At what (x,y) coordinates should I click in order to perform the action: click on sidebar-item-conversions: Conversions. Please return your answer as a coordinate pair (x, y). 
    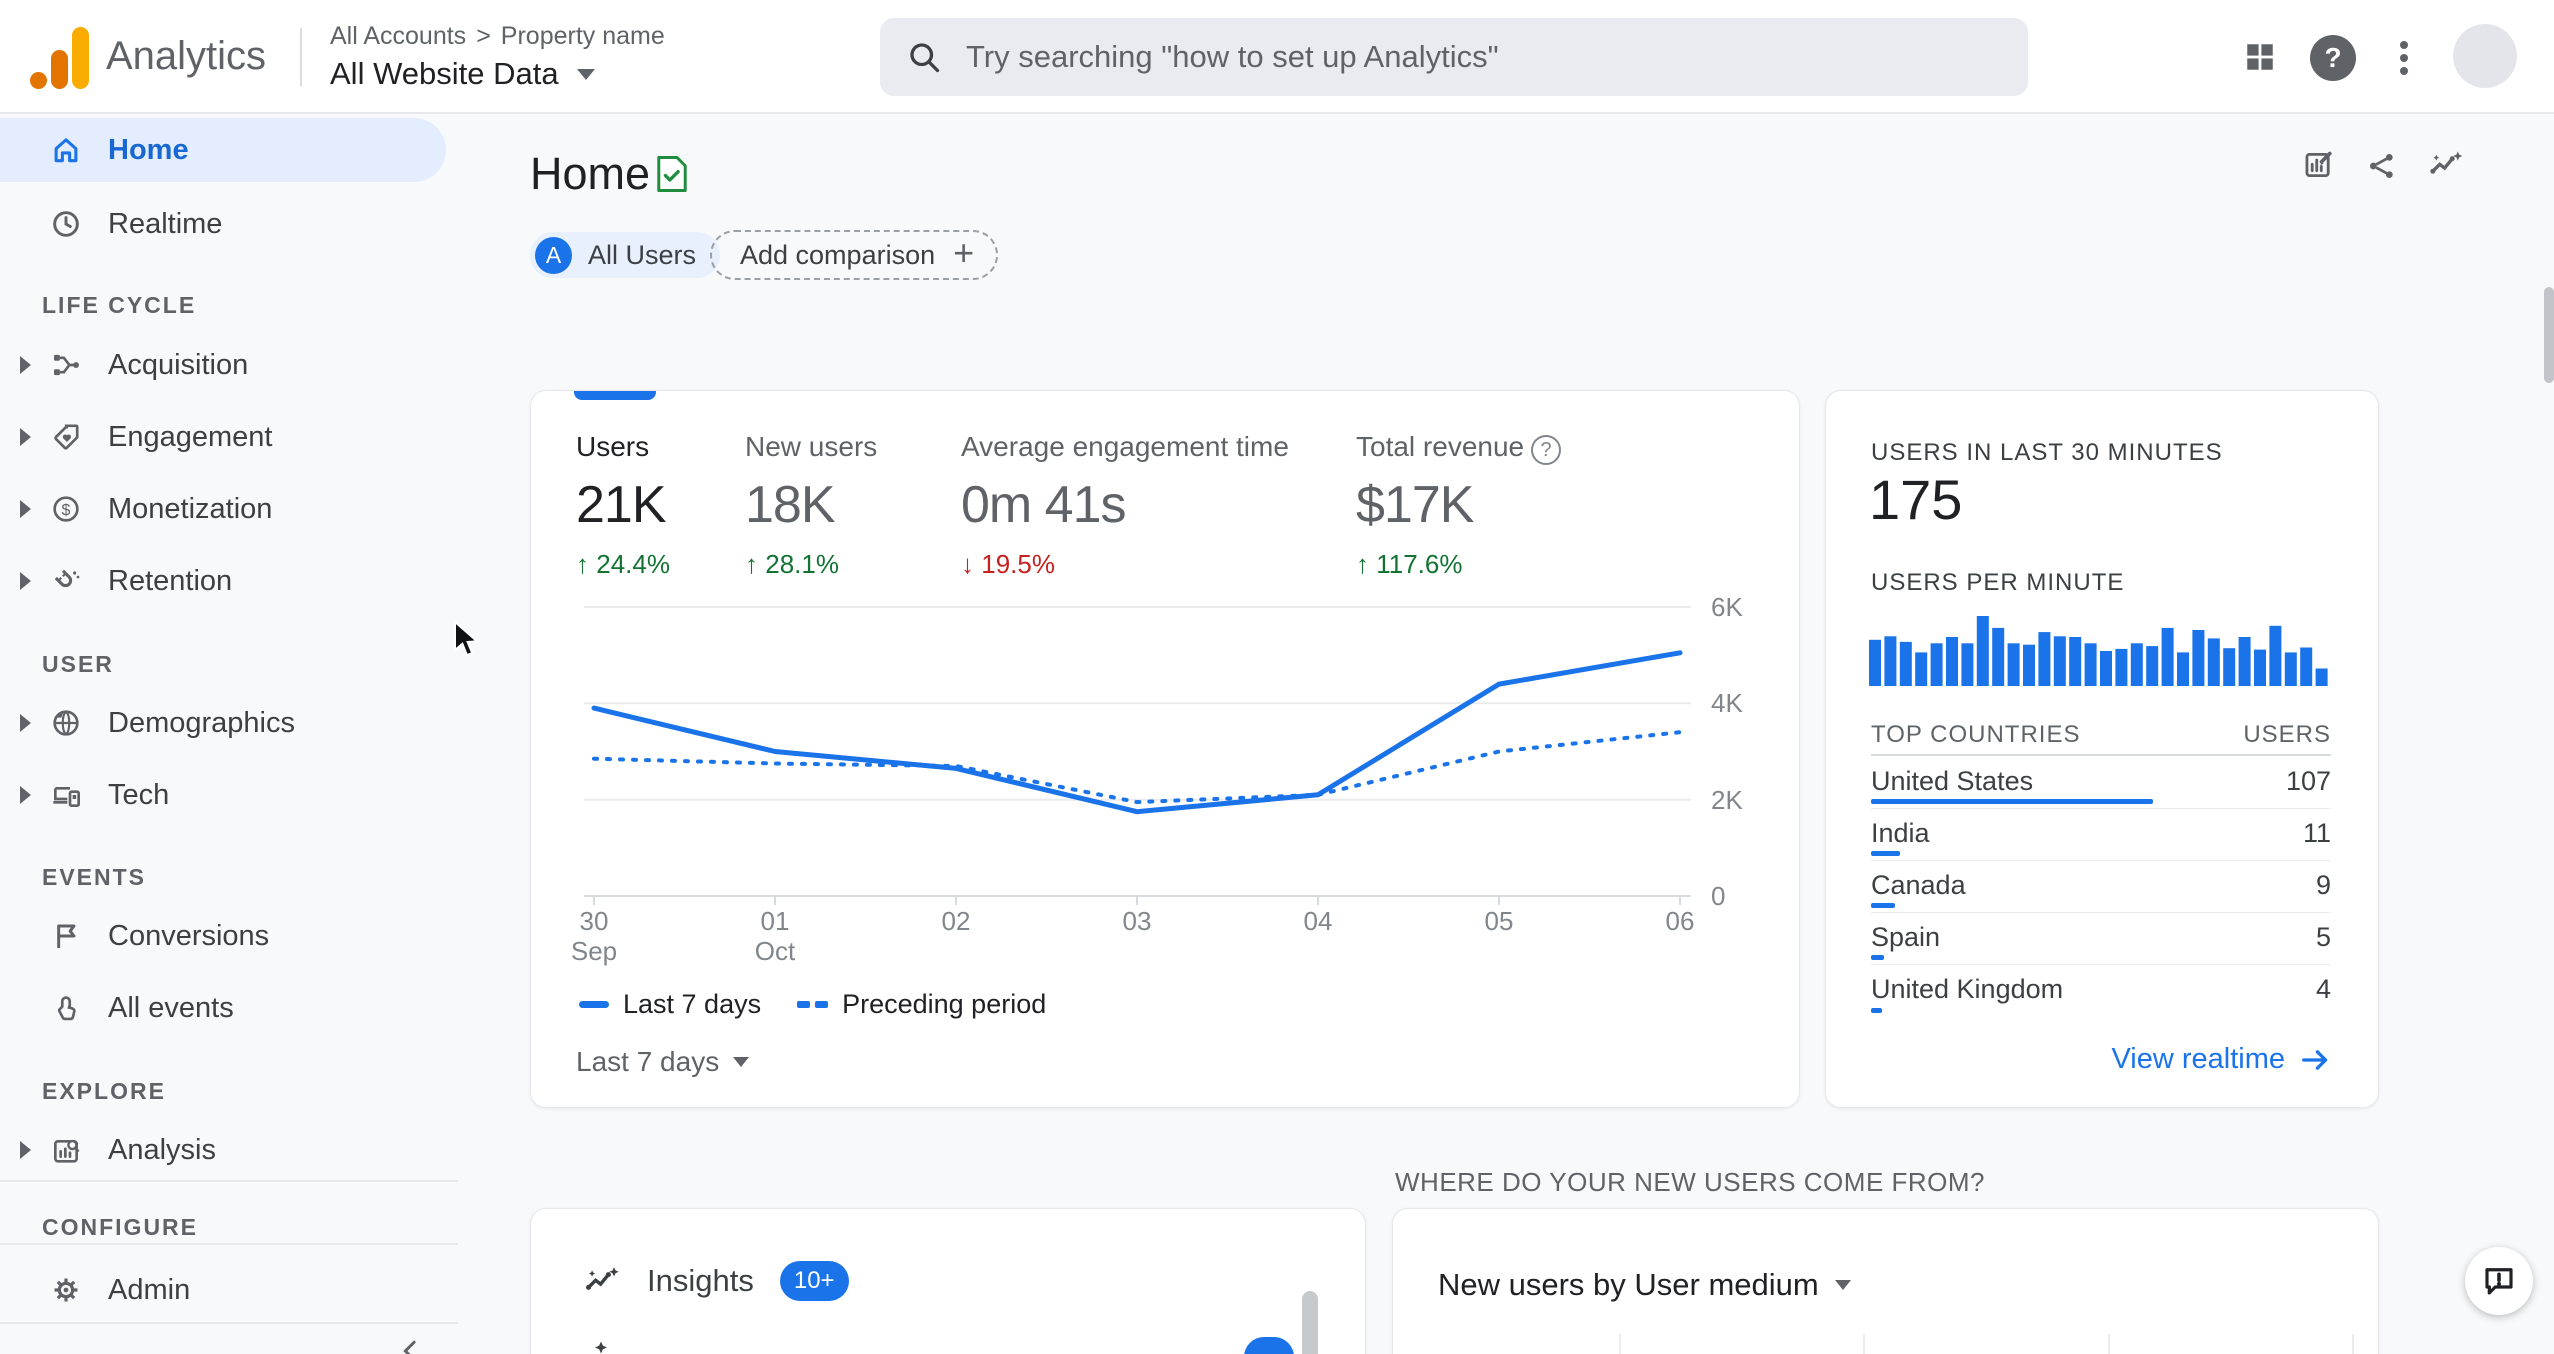
    Looking at the image, I should click on (223, 936).